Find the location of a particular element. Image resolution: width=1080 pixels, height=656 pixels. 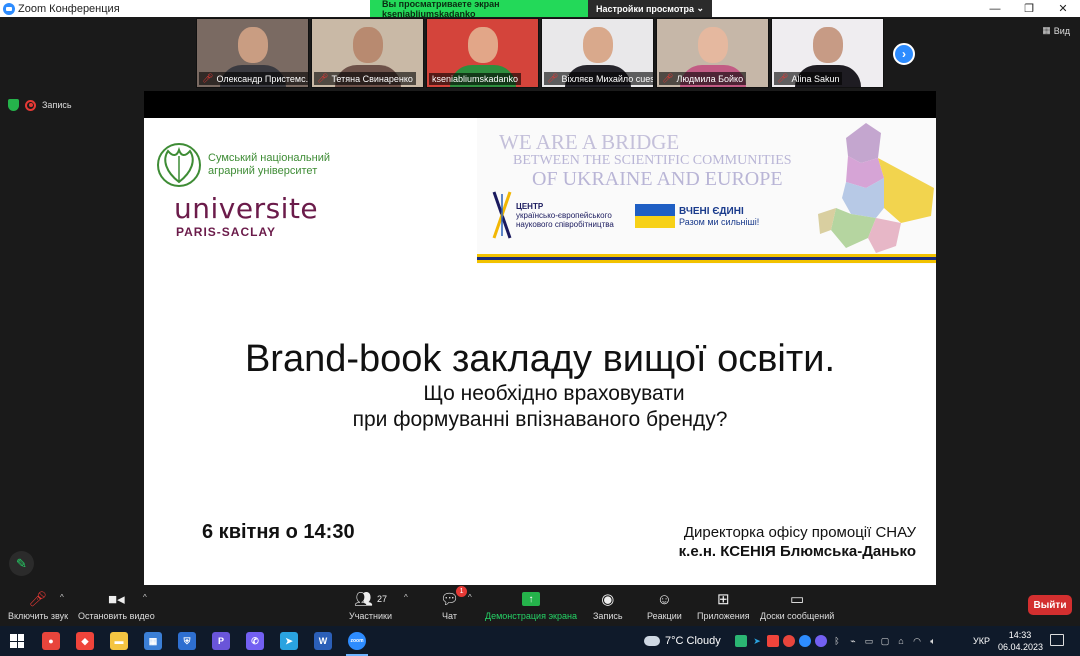

p-app-icon: P is located at coordinates (221, 641).